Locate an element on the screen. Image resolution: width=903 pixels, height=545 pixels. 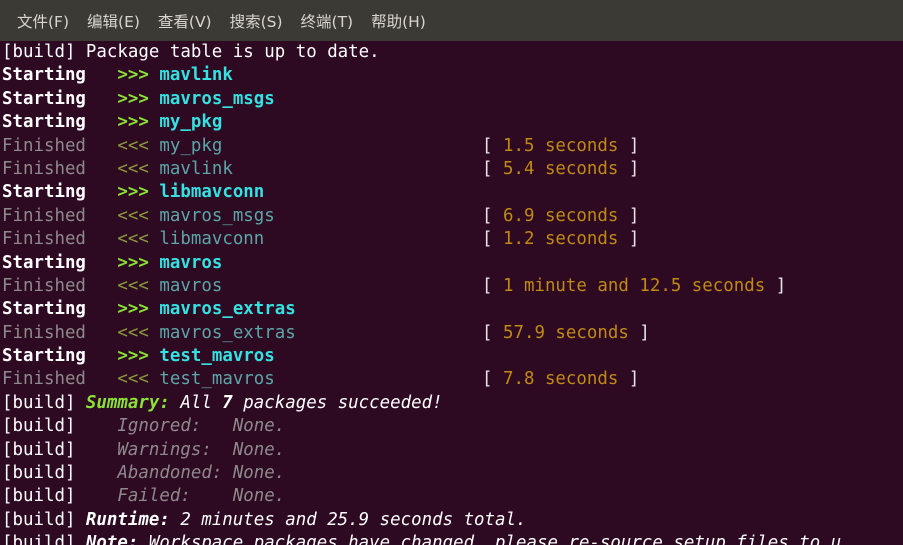
build-event-row: Starting >>> test_mavros is located at coordinates (452, 356).